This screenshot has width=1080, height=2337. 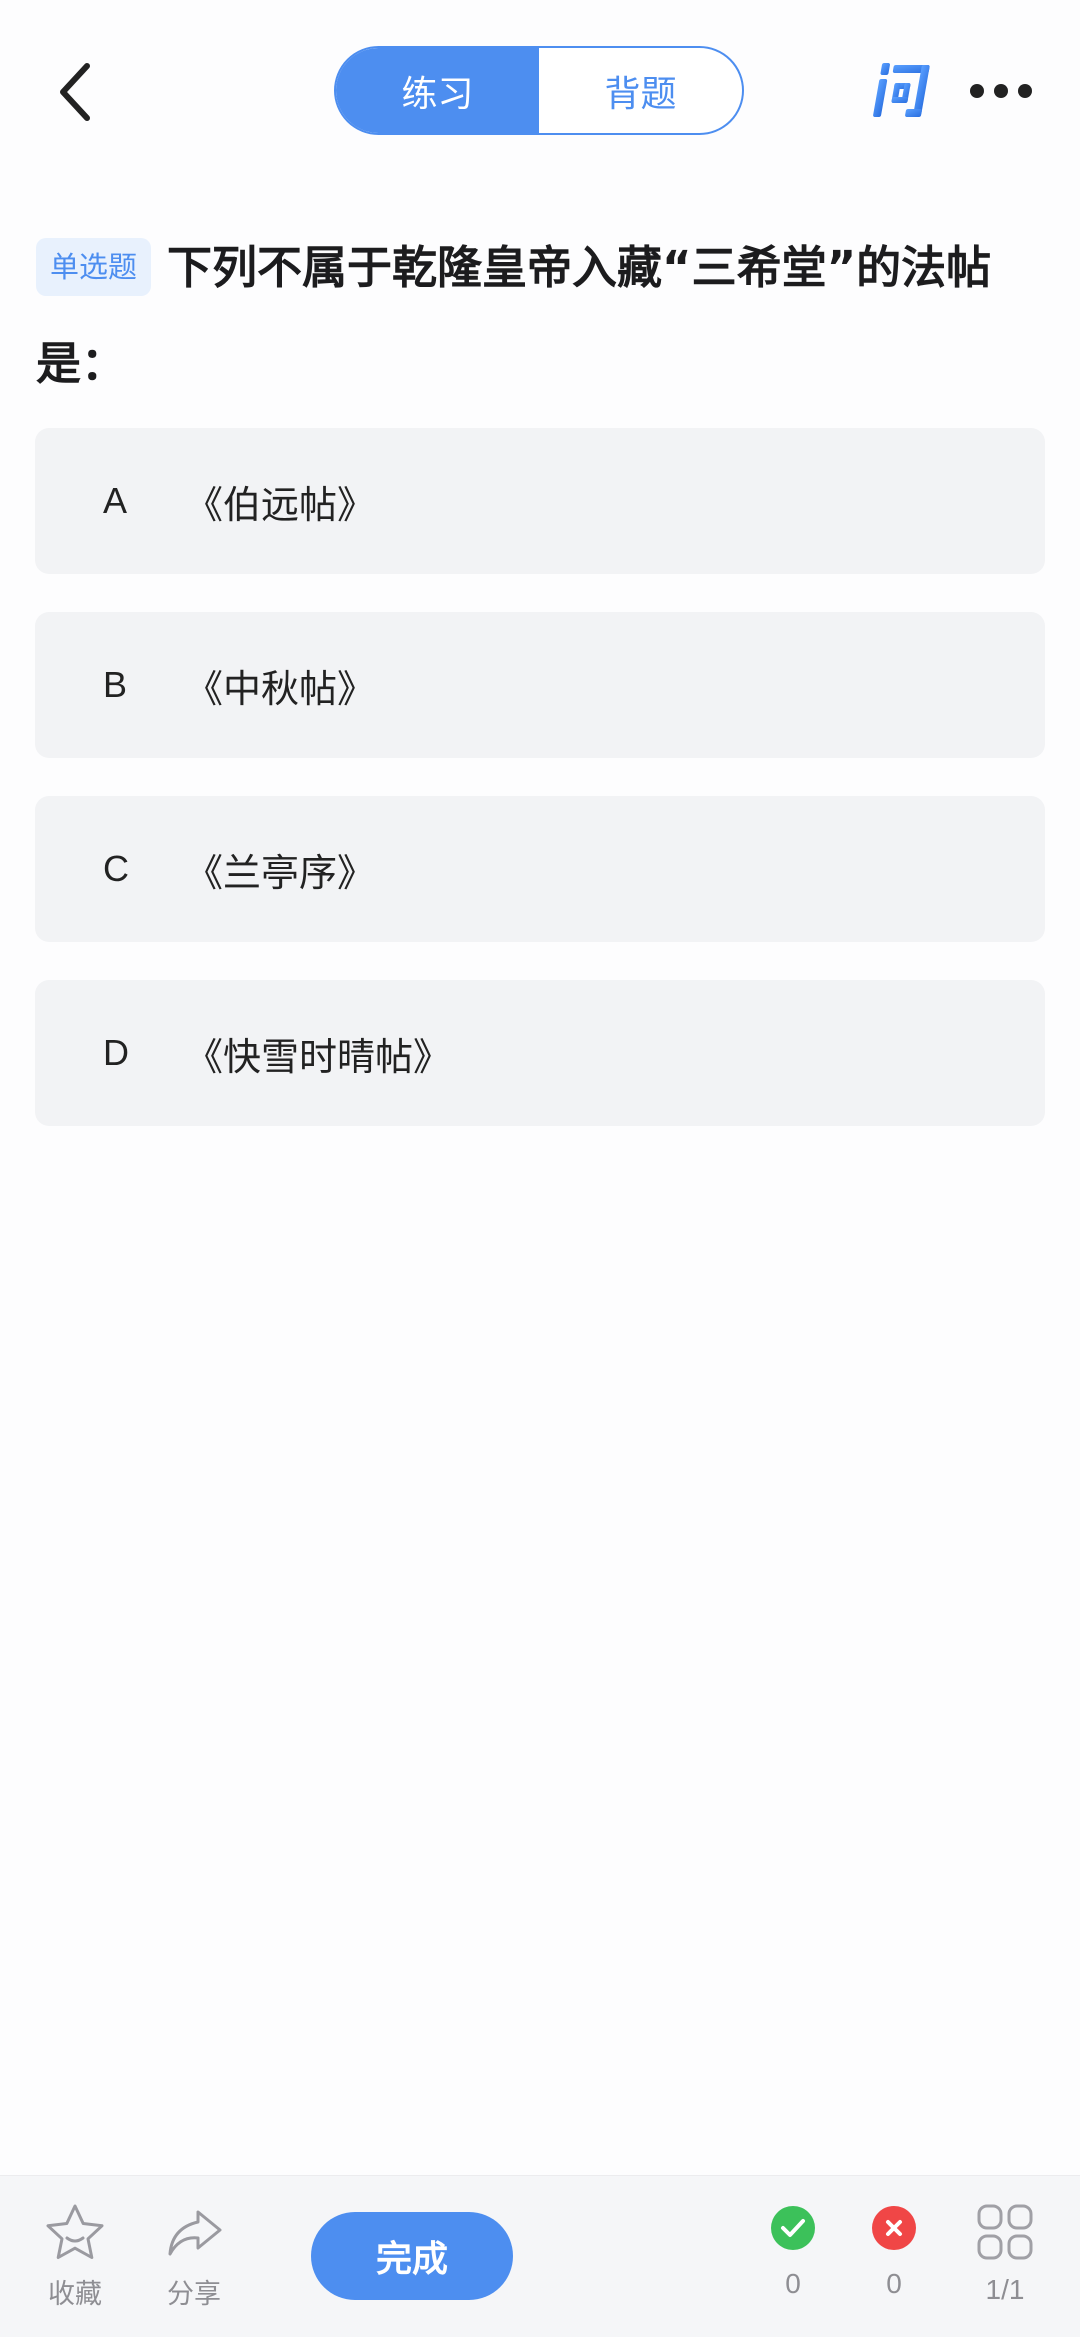 I want to click on favorite-label: 收藏, so click(x=75, y=2294).